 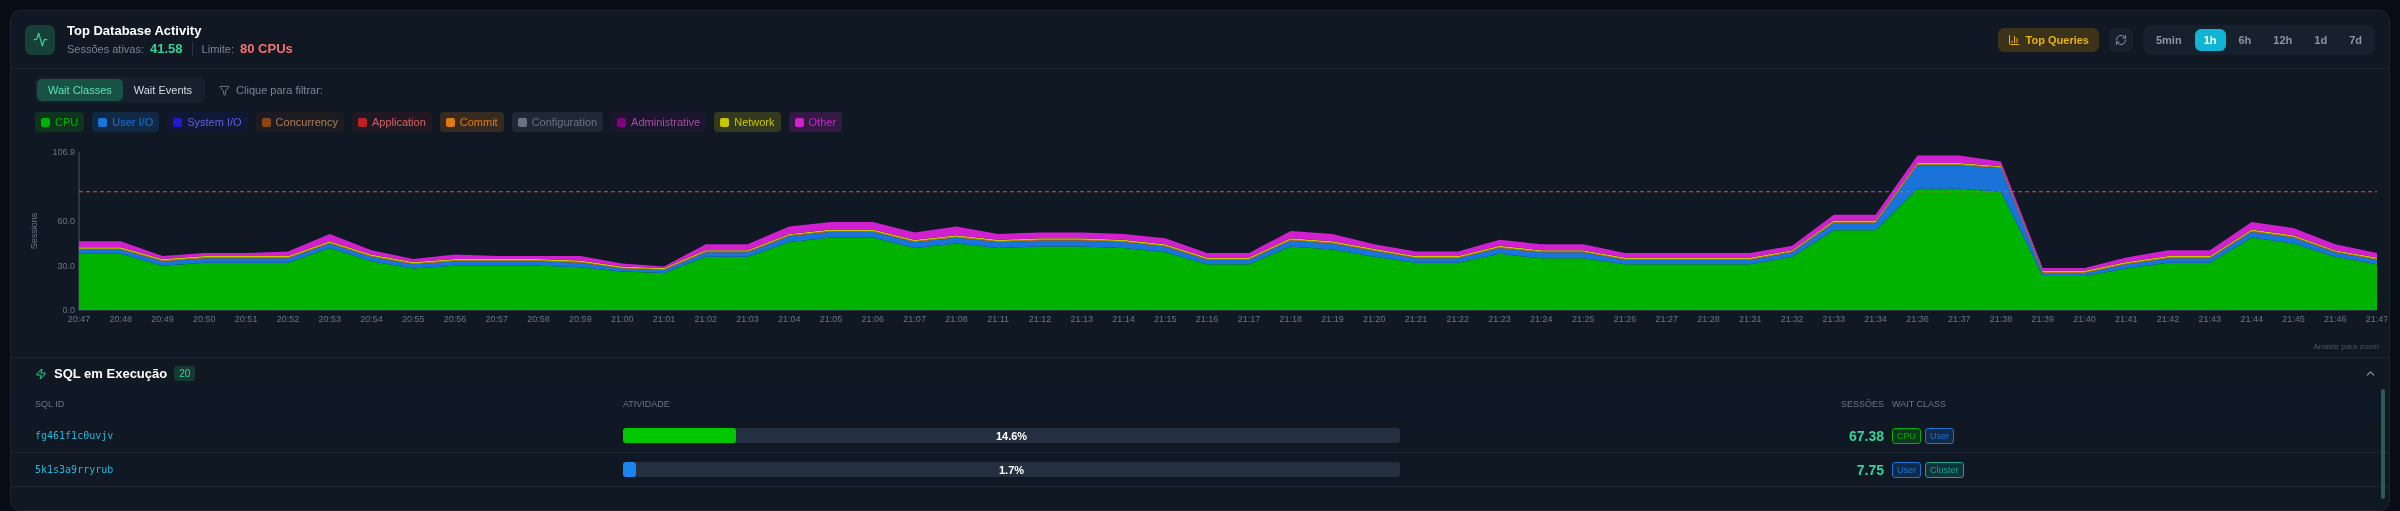 I want to click on refresh-icon, so click(x=2120, y=39).